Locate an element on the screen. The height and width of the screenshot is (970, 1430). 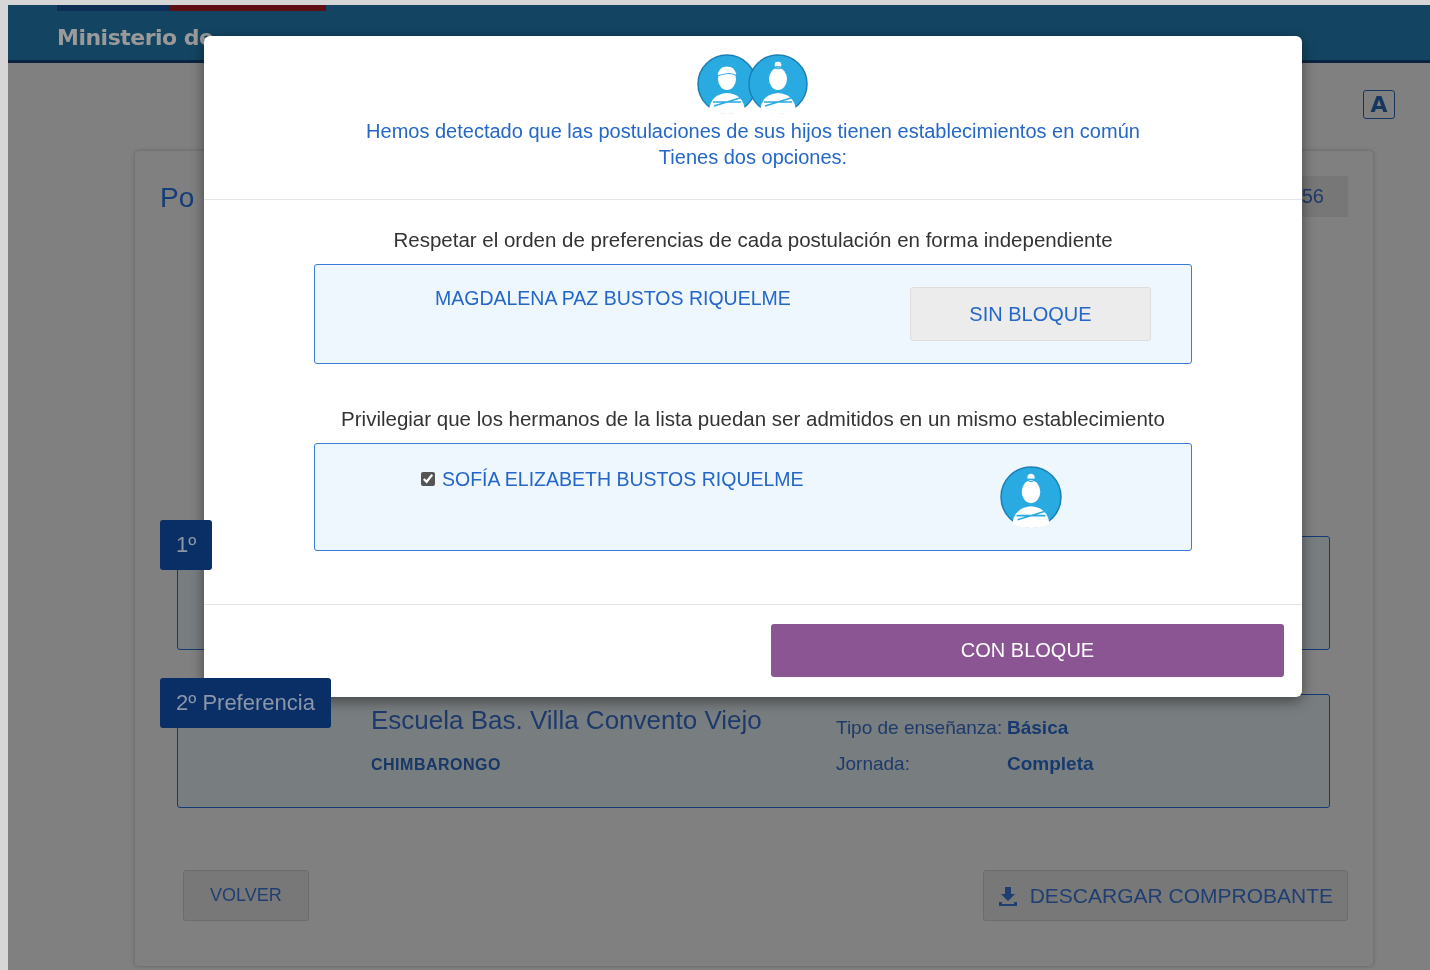
detail-label: Jornada: is located at coordinates (873, 764).